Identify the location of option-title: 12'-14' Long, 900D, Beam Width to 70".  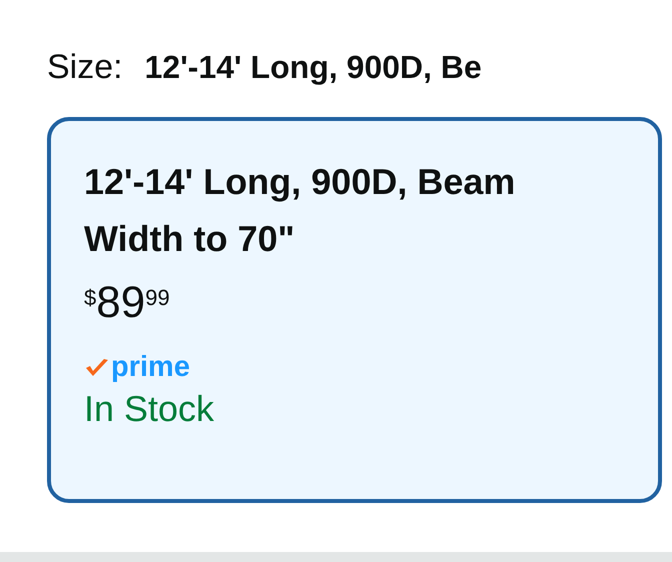
(300, 210).